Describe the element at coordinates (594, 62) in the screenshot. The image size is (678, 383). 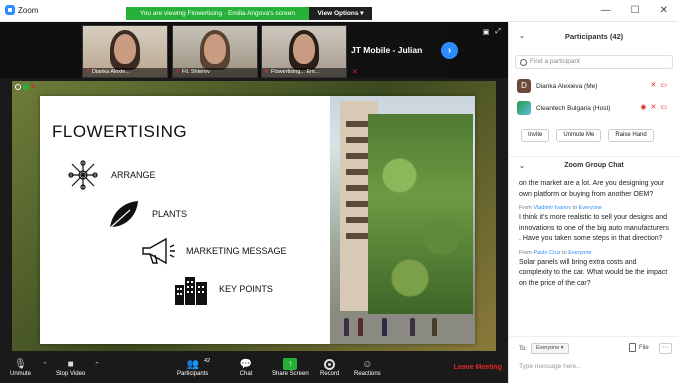
I see `participant-search-input: Find a participant` at that location.